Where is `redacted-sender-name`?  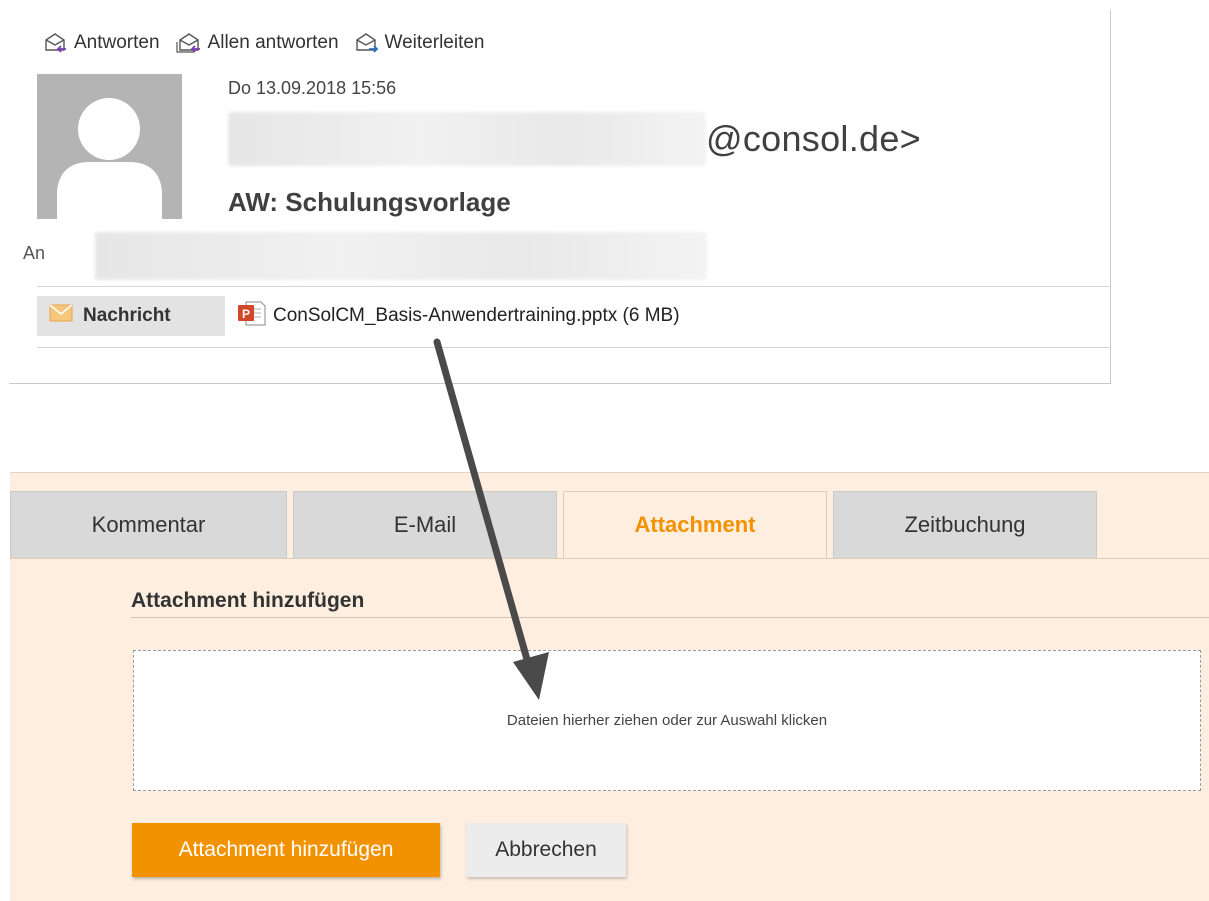 redacted-sender-name is located at coordinates (467, 139).